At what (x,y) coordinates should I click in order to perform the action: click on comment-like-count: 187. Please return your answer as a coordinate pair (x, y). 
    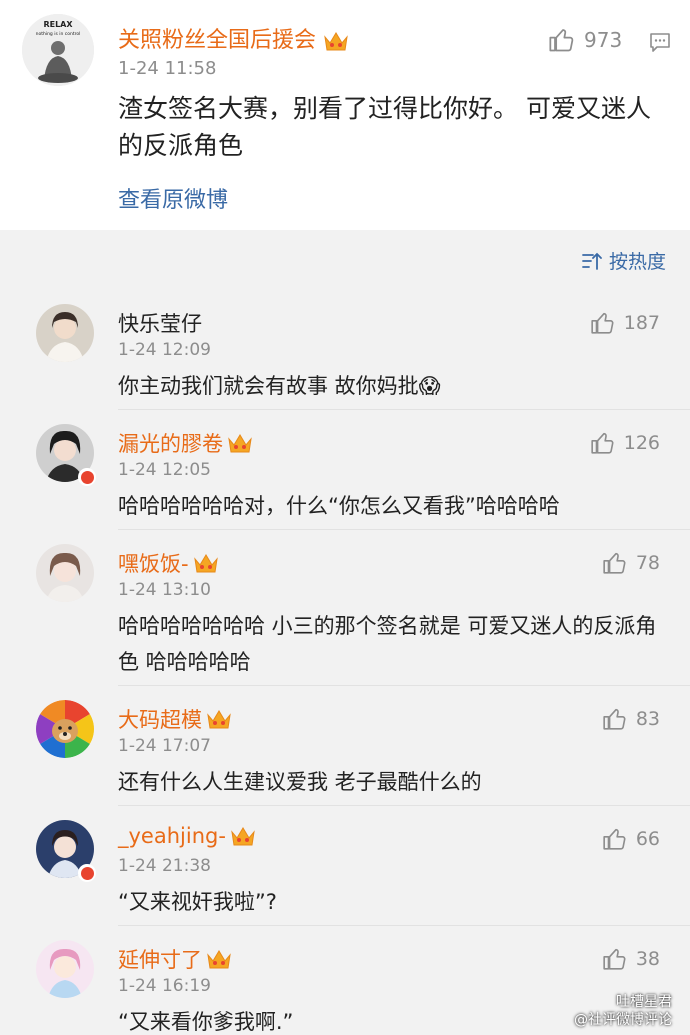
    Looking at the image, I should click on (641, 323).